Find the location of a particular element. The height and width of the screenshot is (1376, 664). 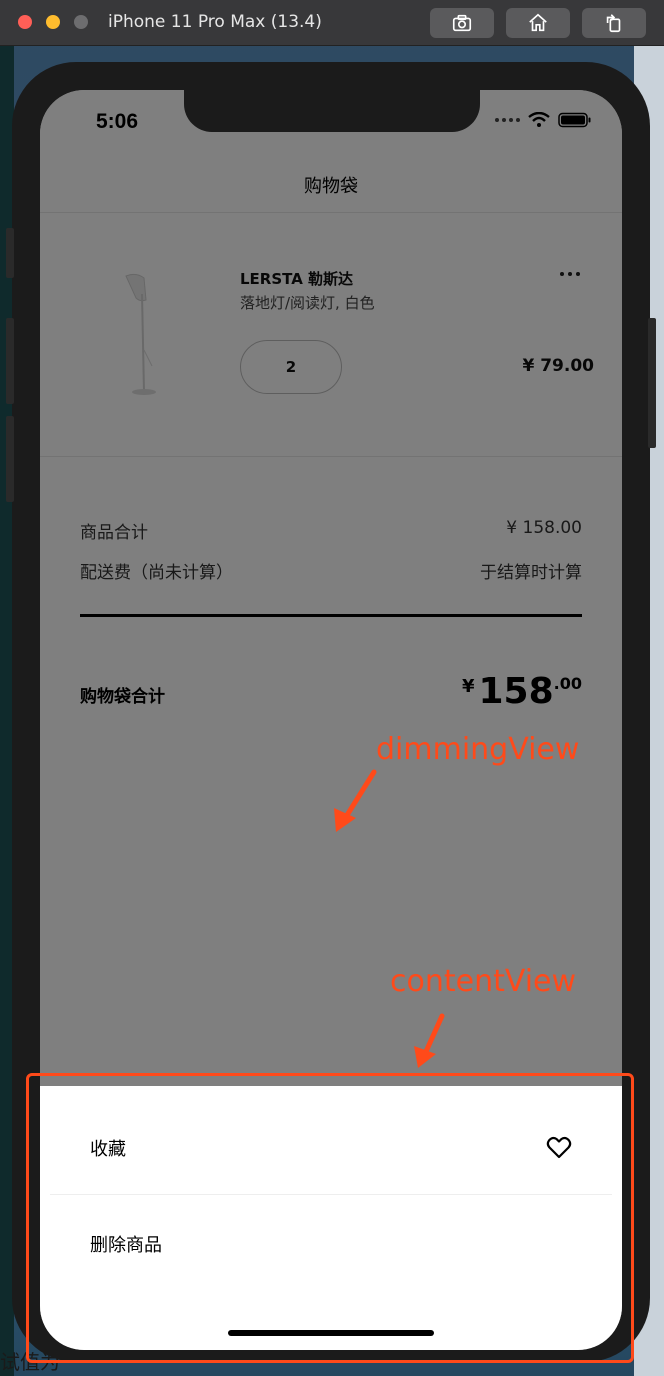

content-view-annotation: contentView is located at coordinates (483, 981).